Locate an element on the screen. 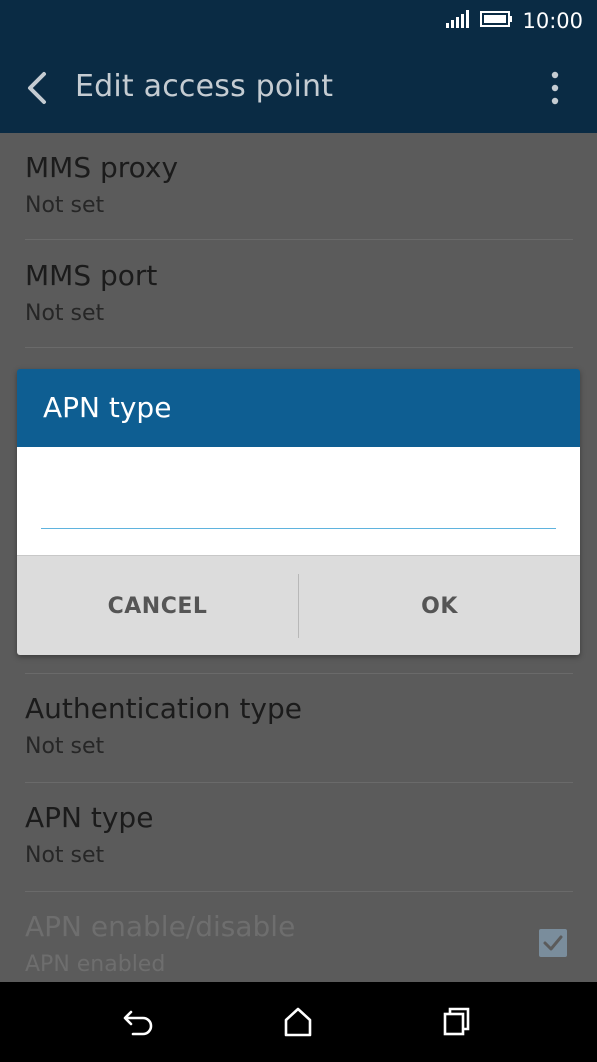 The image size is (597, 1062). divider is located at coordinates (299, 347).